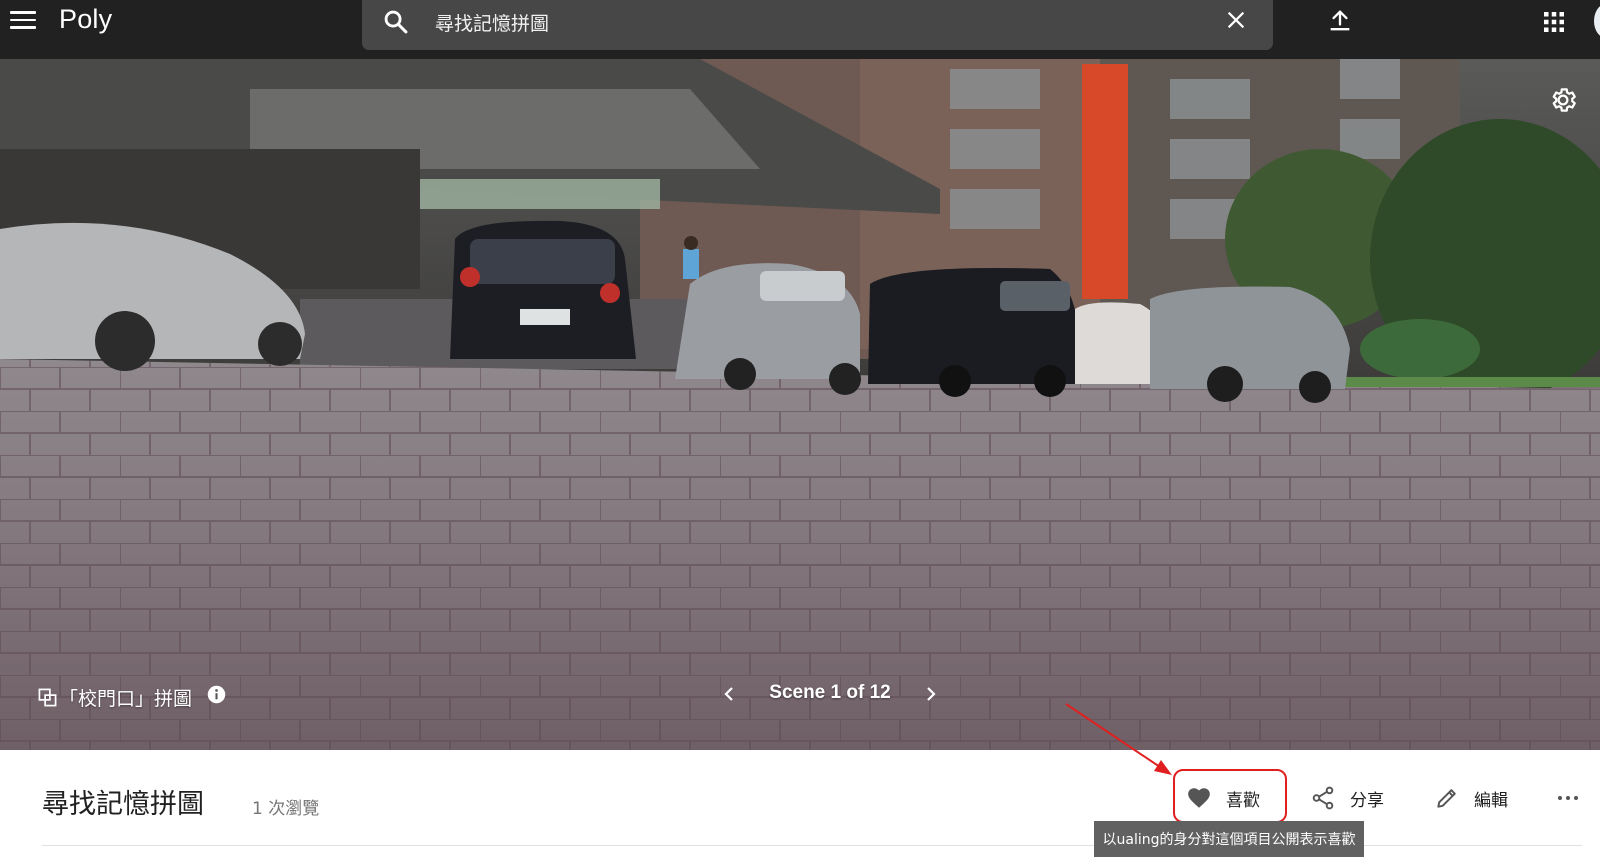 The image size is (1600, 857). What do you see at coordinates (1563, 100) in the screenshot?
I see `gear-icon` at bounding box center [1563, 100].